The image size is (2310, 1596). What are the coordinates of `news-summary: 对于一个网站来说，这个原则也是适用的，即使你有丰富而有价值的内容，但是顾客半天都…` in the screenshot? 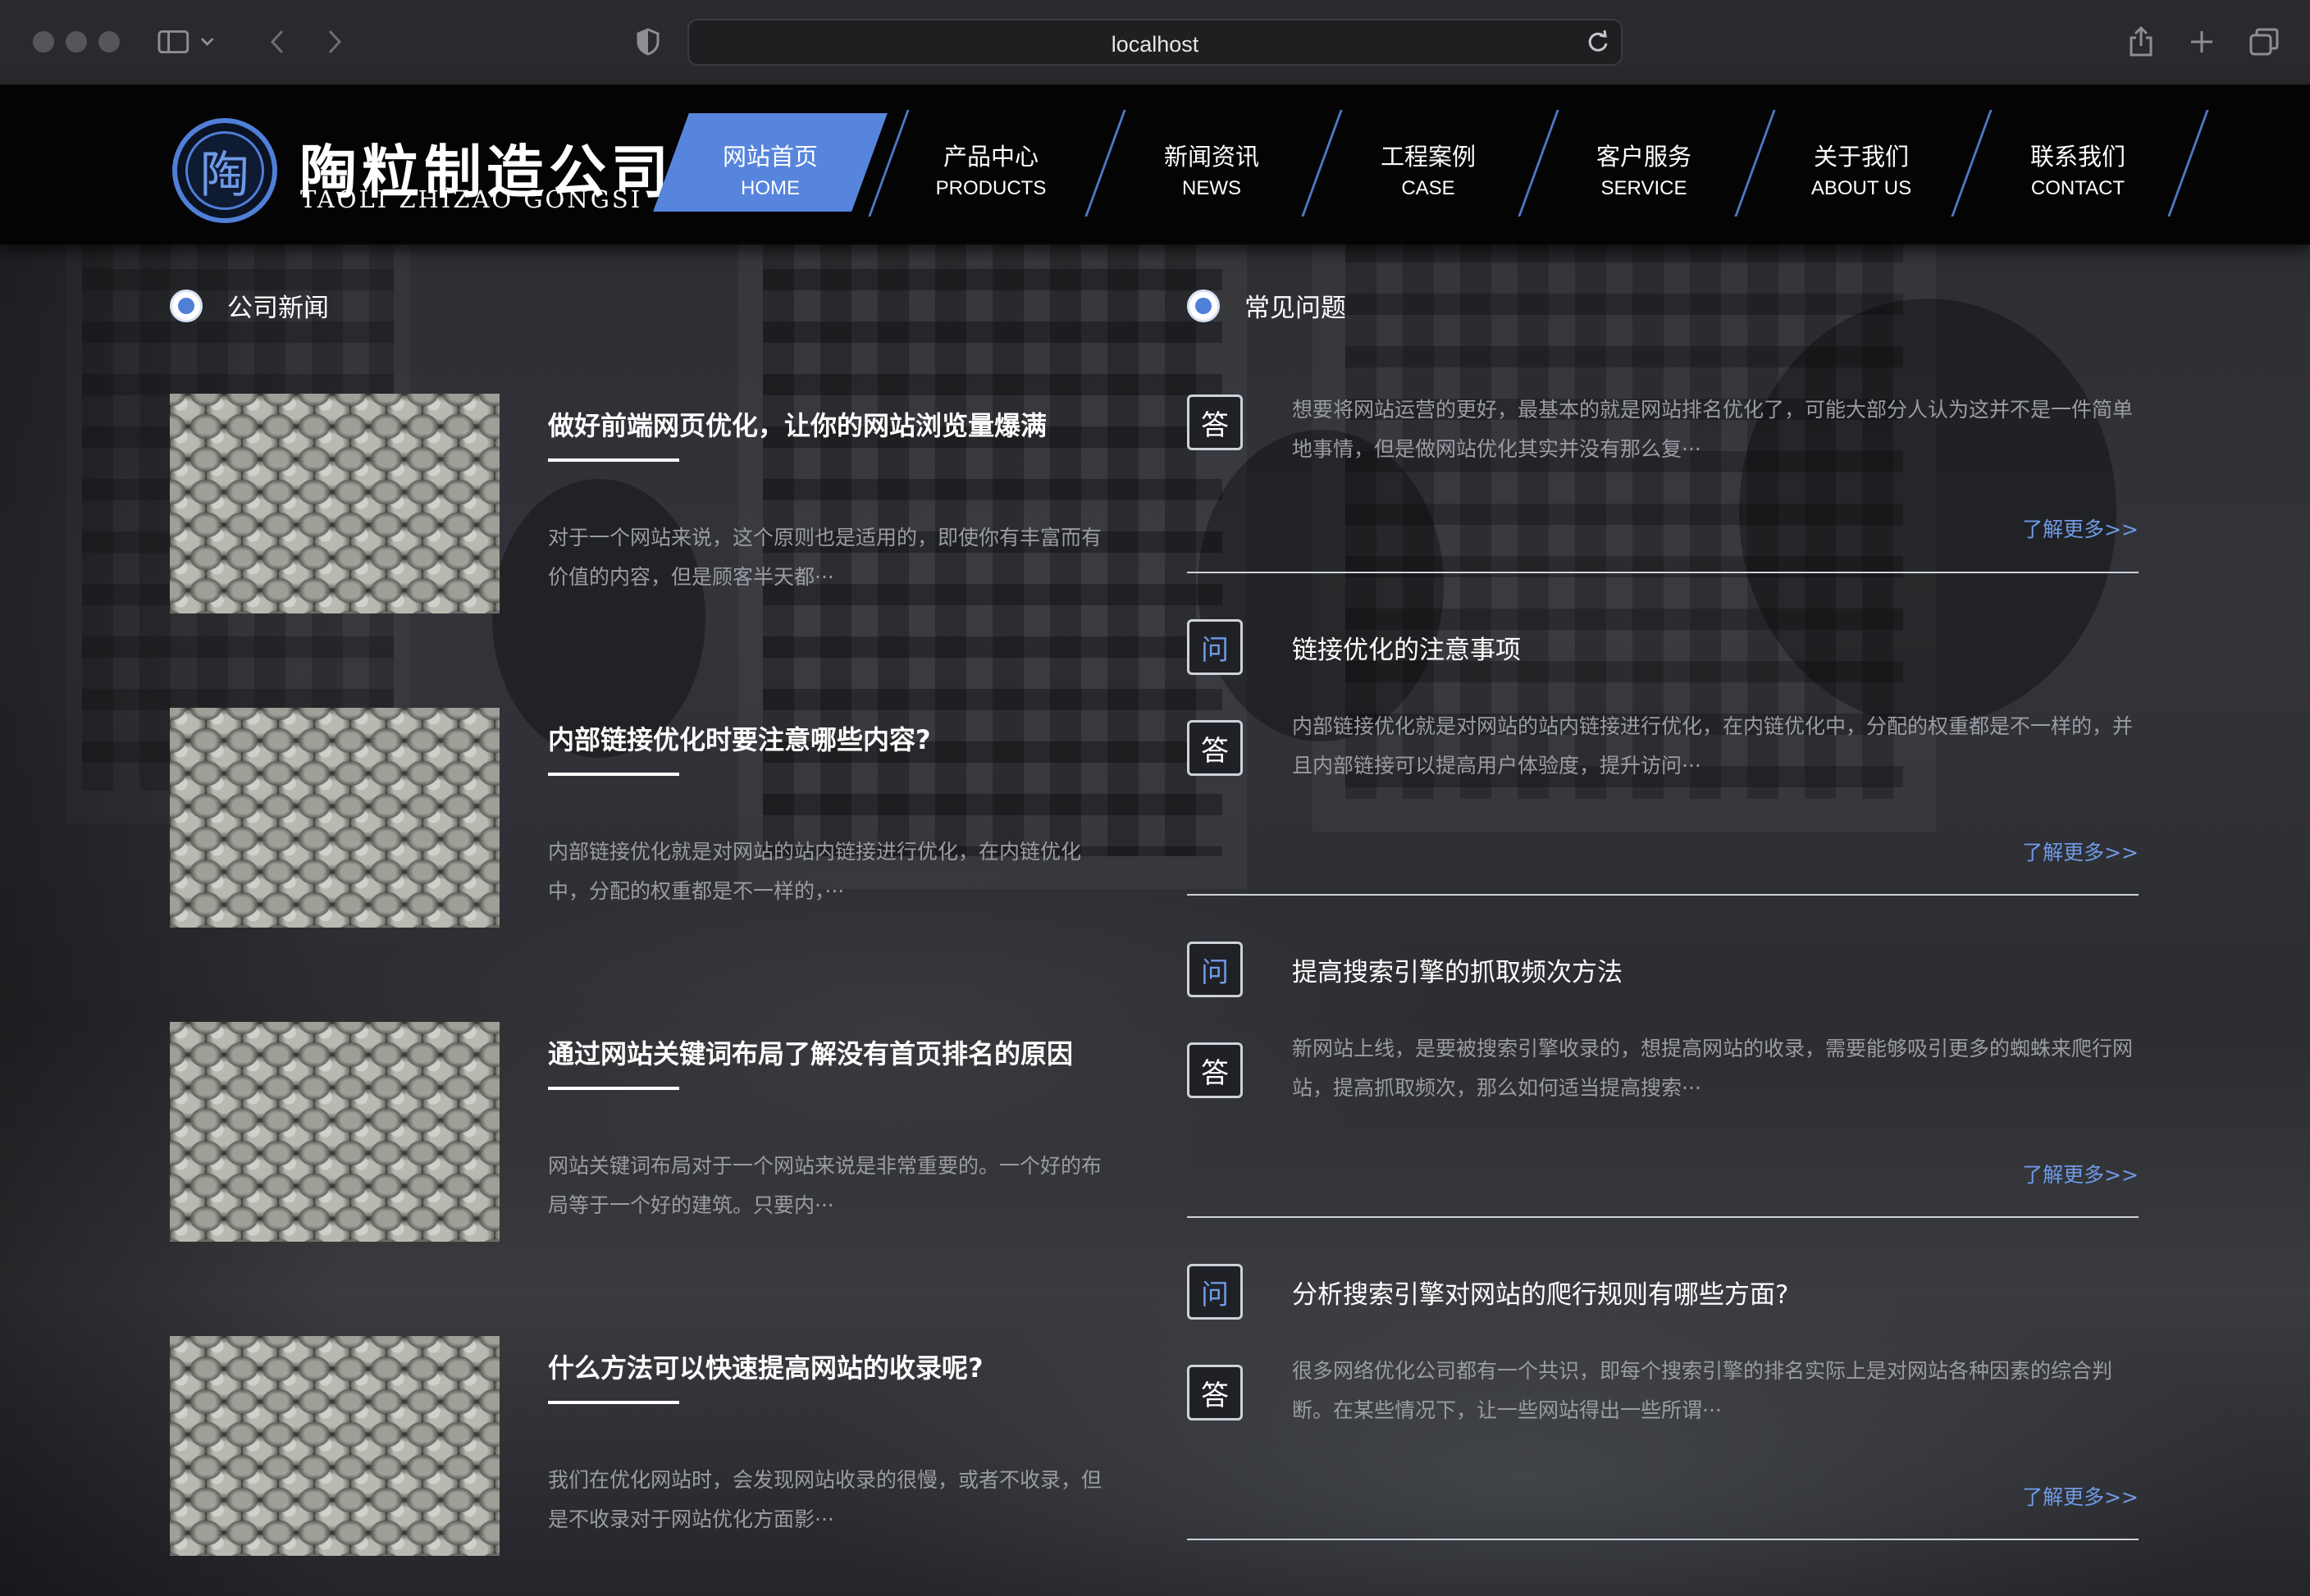 It's located at (825, 557).